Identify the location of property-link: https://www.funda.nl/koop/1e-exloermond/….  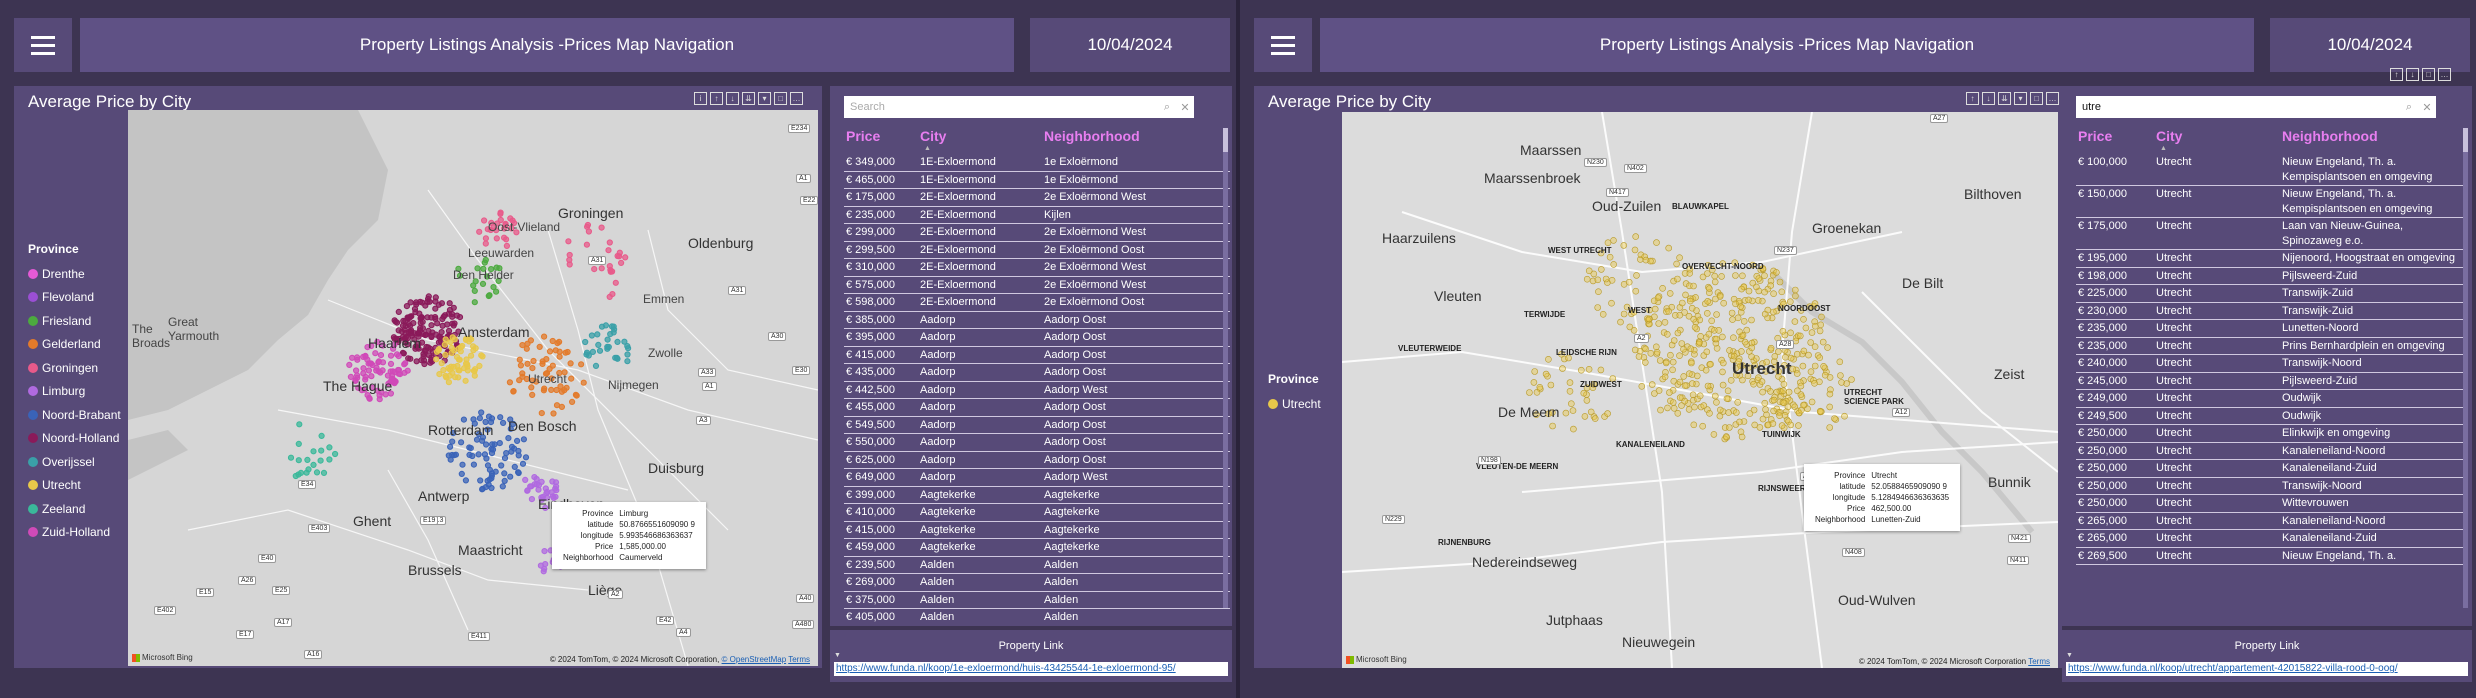
(1031, 669).